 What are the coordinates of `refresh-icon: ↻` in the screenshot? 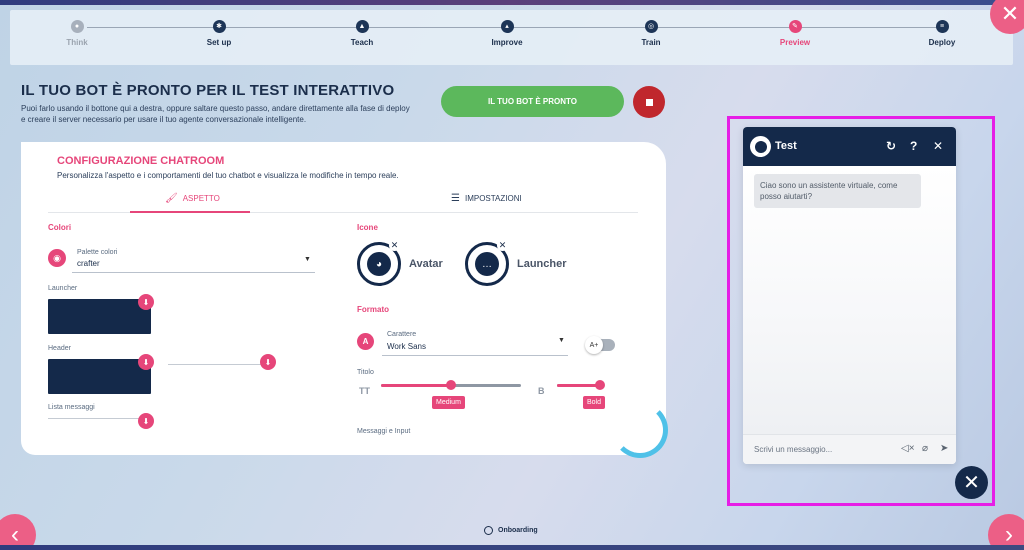 It's located at (891, 146).